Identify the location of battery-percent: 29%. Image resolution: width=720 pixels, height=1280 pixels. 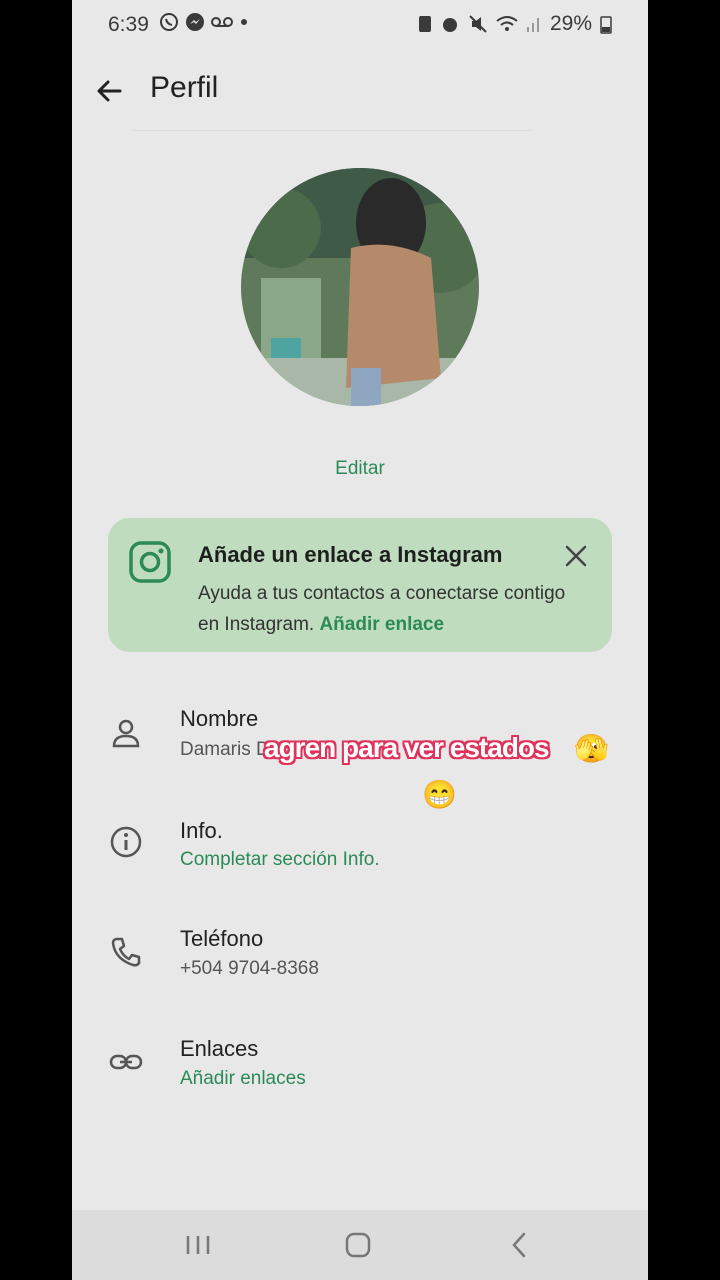
(570, 23).